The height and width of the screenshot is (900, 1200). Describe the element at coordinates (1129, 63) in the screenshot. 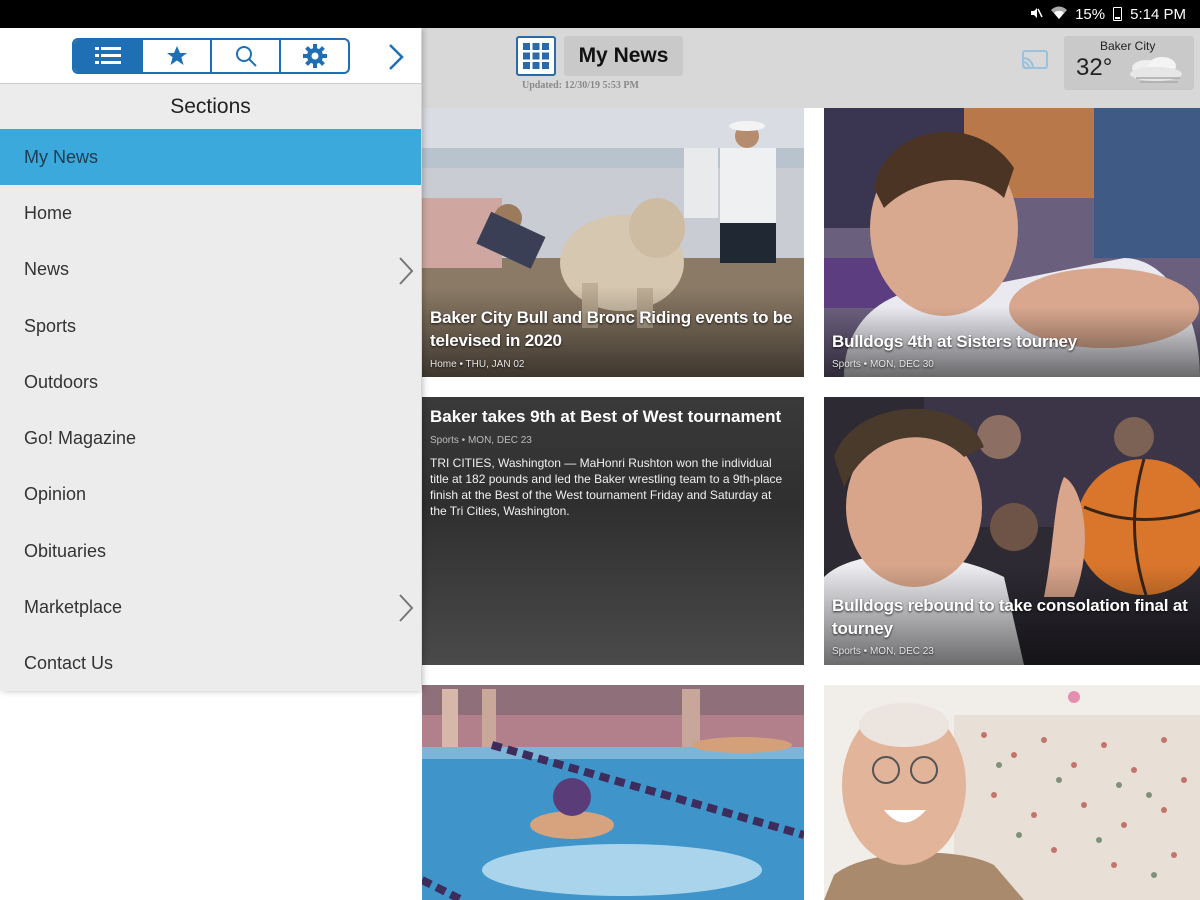

I see `weather-widget: Baker City 32°` at that location.